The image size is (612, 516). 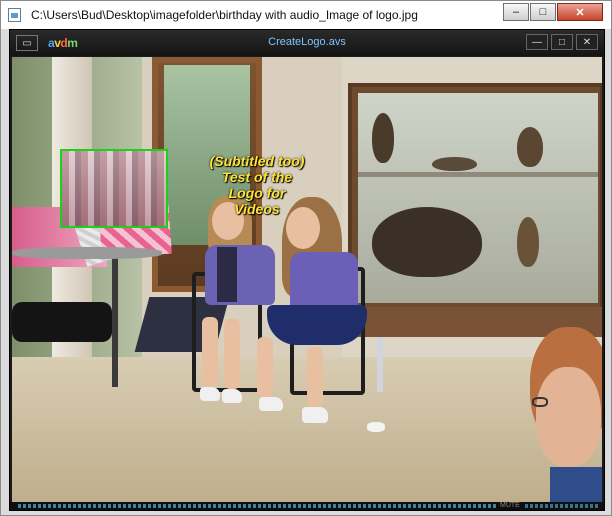 I want to click on logo-overlay-box, so click(x=114, y=188).